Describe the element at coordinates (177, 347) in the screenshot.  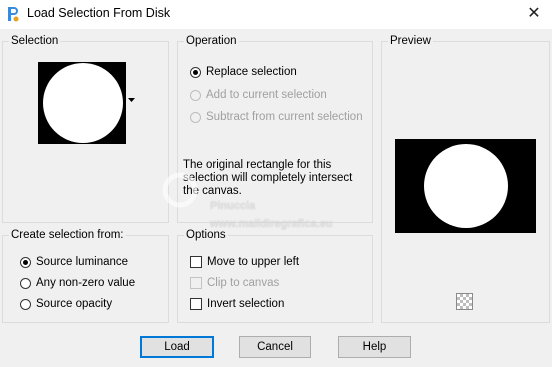
I see `load-button: Load` at that location.